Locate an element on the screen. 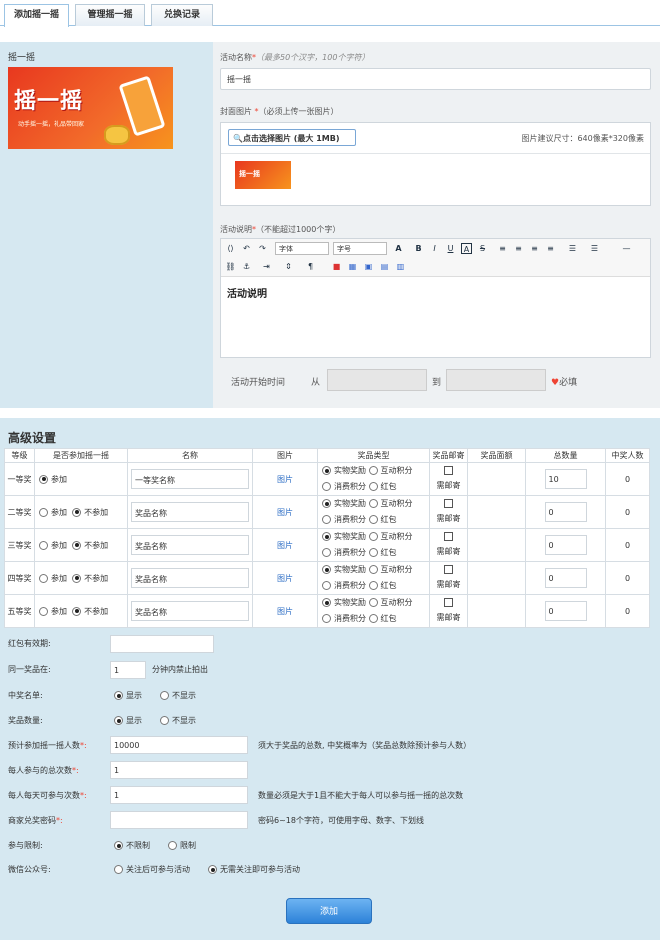 Image resolution: width=660 pixels, height=940 pixels. add-button: 添加 is located at coordinates (329, 911).